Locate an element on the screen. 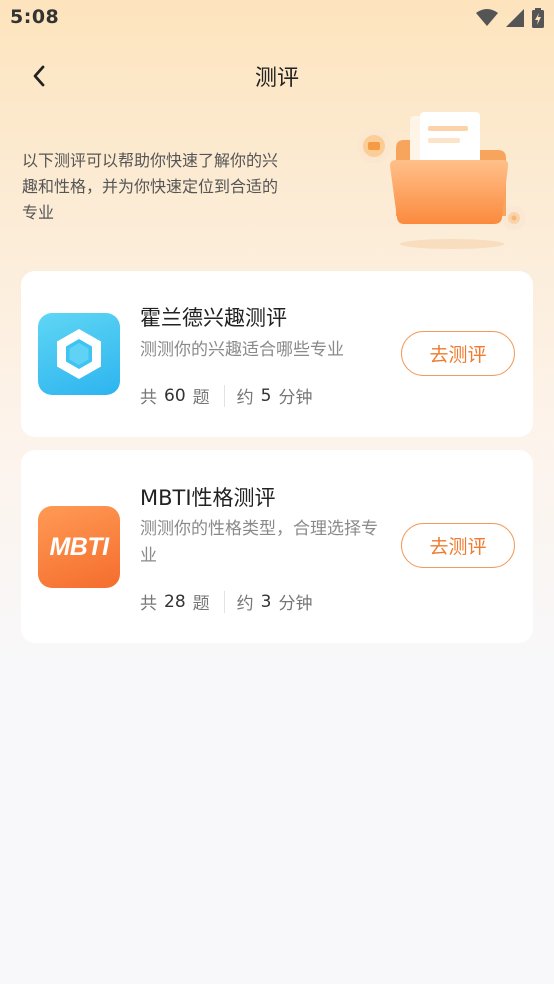  question-count: 60 is located at coordinates (175, 395).